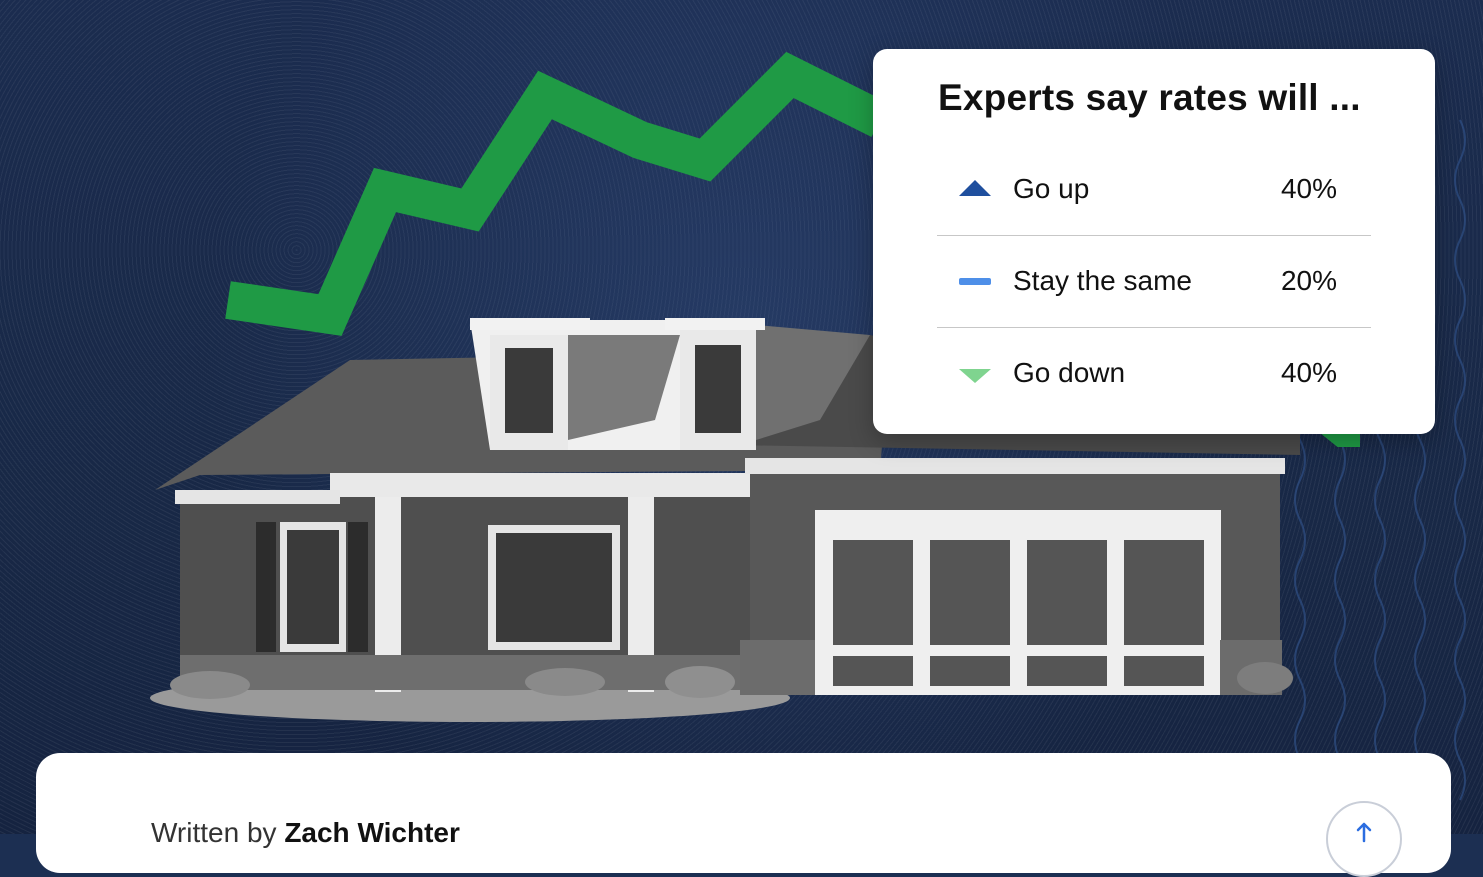 This screenshot has height=877, width=1483. Describe the element at coordinates (214, 832) in the screenshot. I see `byline-prefix: Written by` at that location.